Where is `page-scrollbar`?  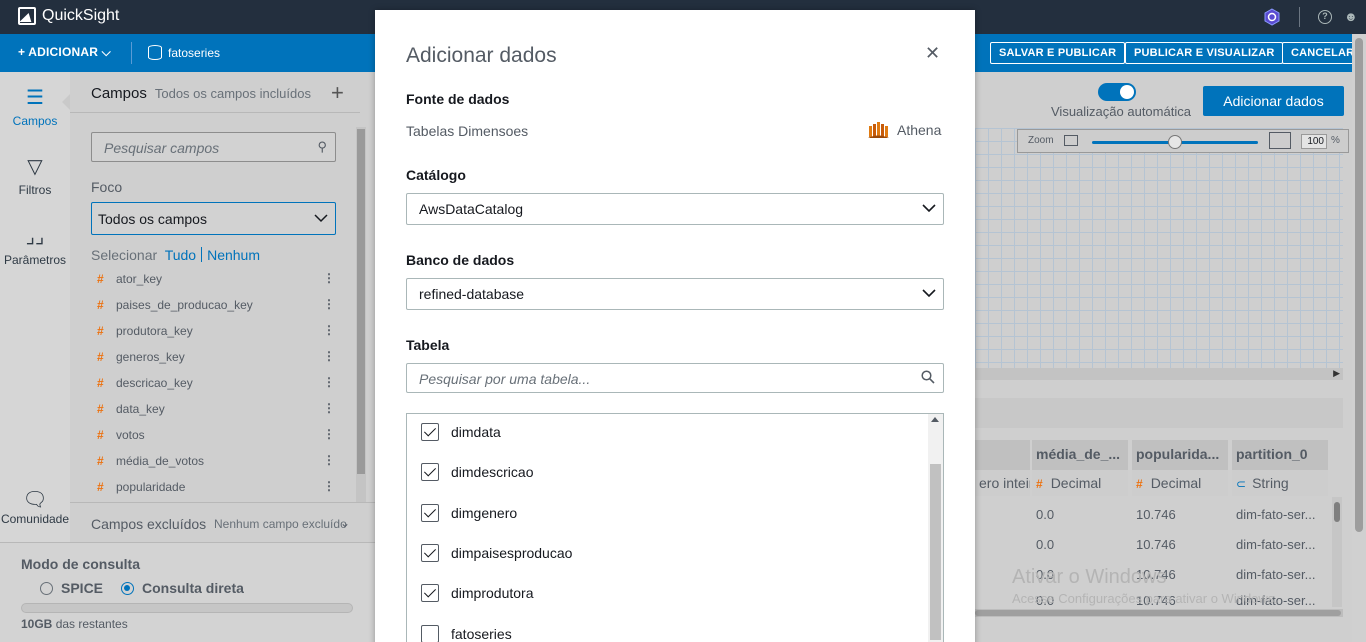 page-scrollbar is located at coordinates (1359, 338).